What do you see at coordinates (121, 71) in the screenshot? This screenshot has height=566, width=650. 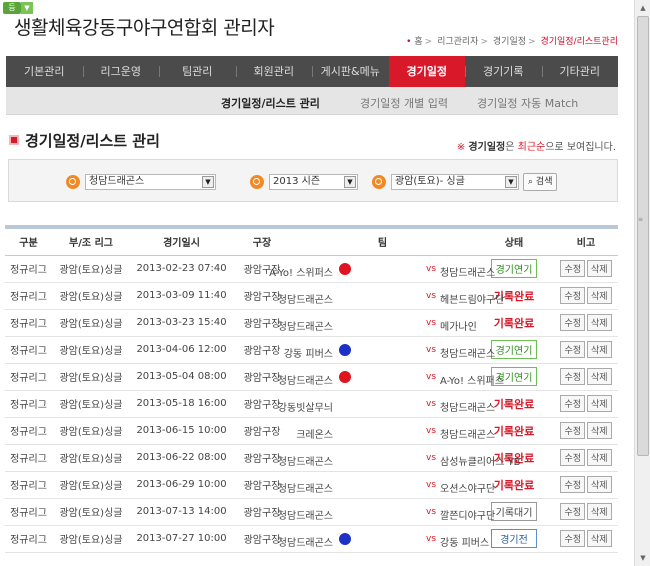 I see `nav-league: 리그운영` at bounding box center [121, 71].